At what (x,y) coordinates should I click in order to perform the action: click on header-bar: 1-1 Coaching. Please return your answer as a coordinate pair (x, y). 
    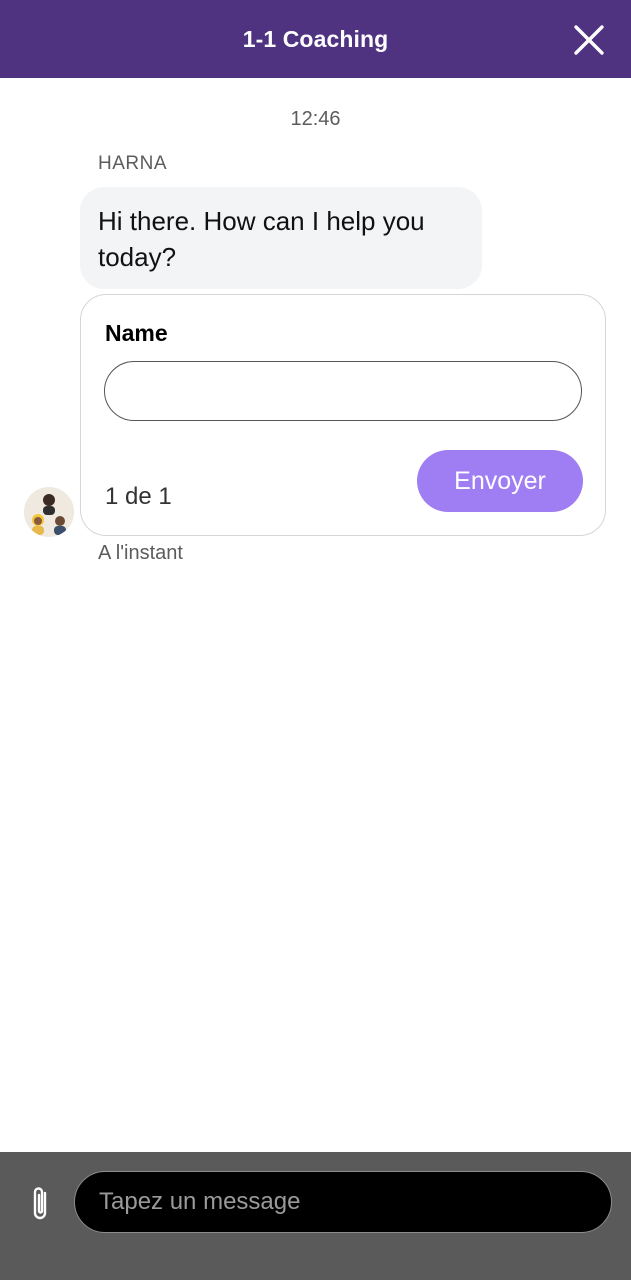
    Looking at the image, I should click on (315, 39).